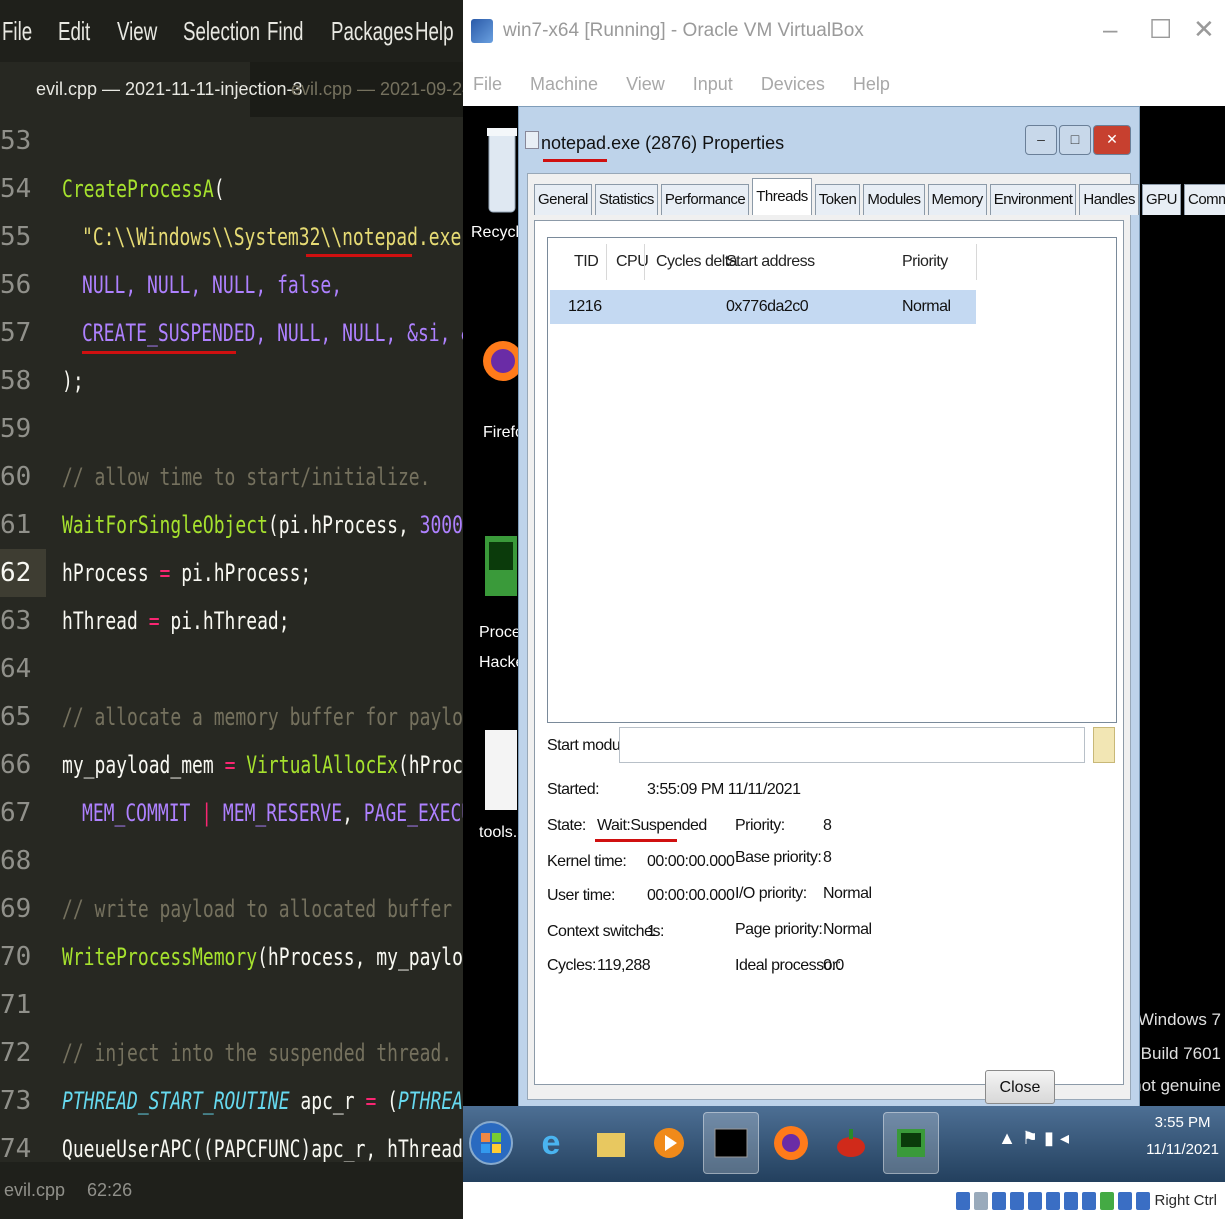 The image size is (1225, 1219). I want to click on start-module-field, so click(852, 745).